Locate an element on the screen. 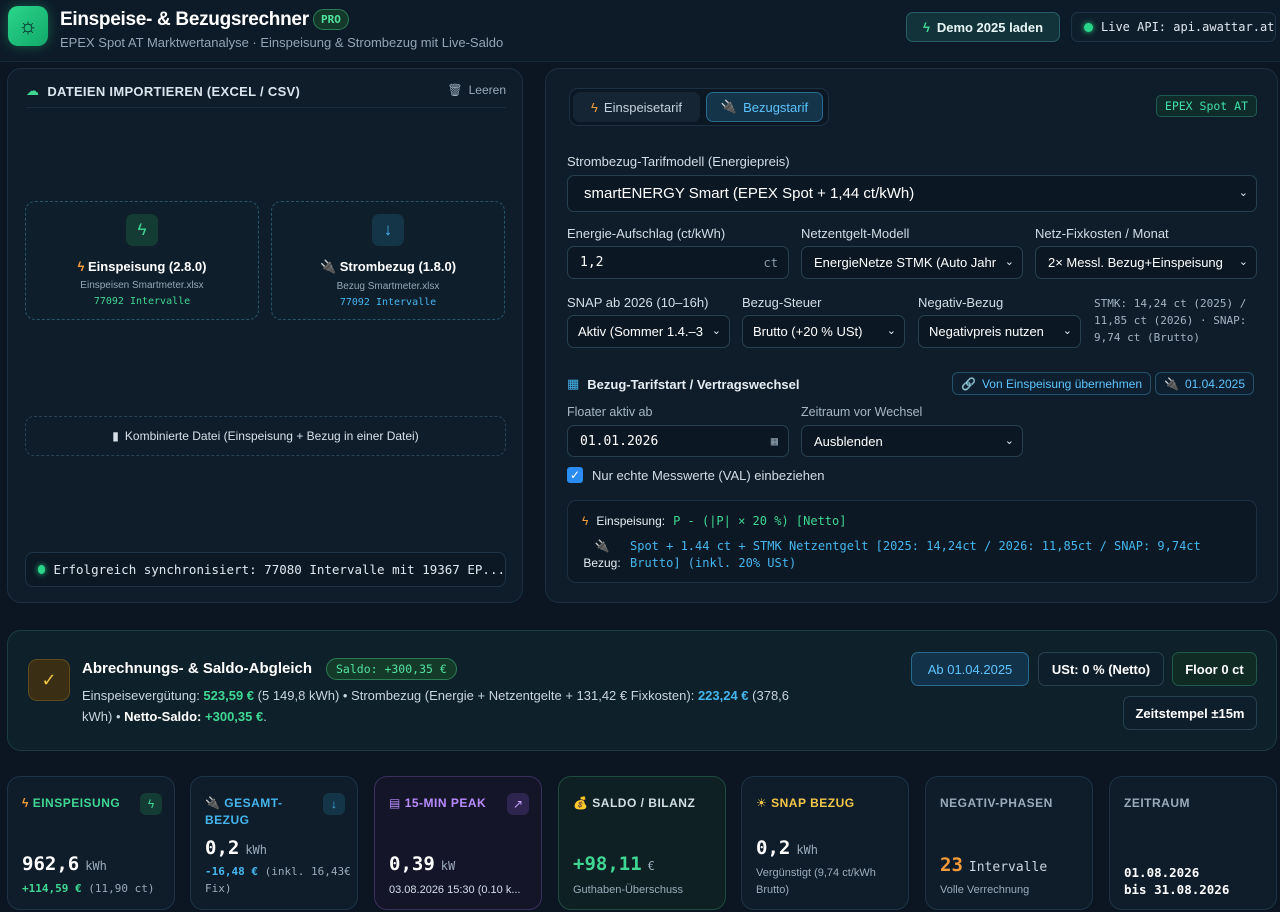  floor-button: Floor 0 ct is located at coordinates (1214, 669).